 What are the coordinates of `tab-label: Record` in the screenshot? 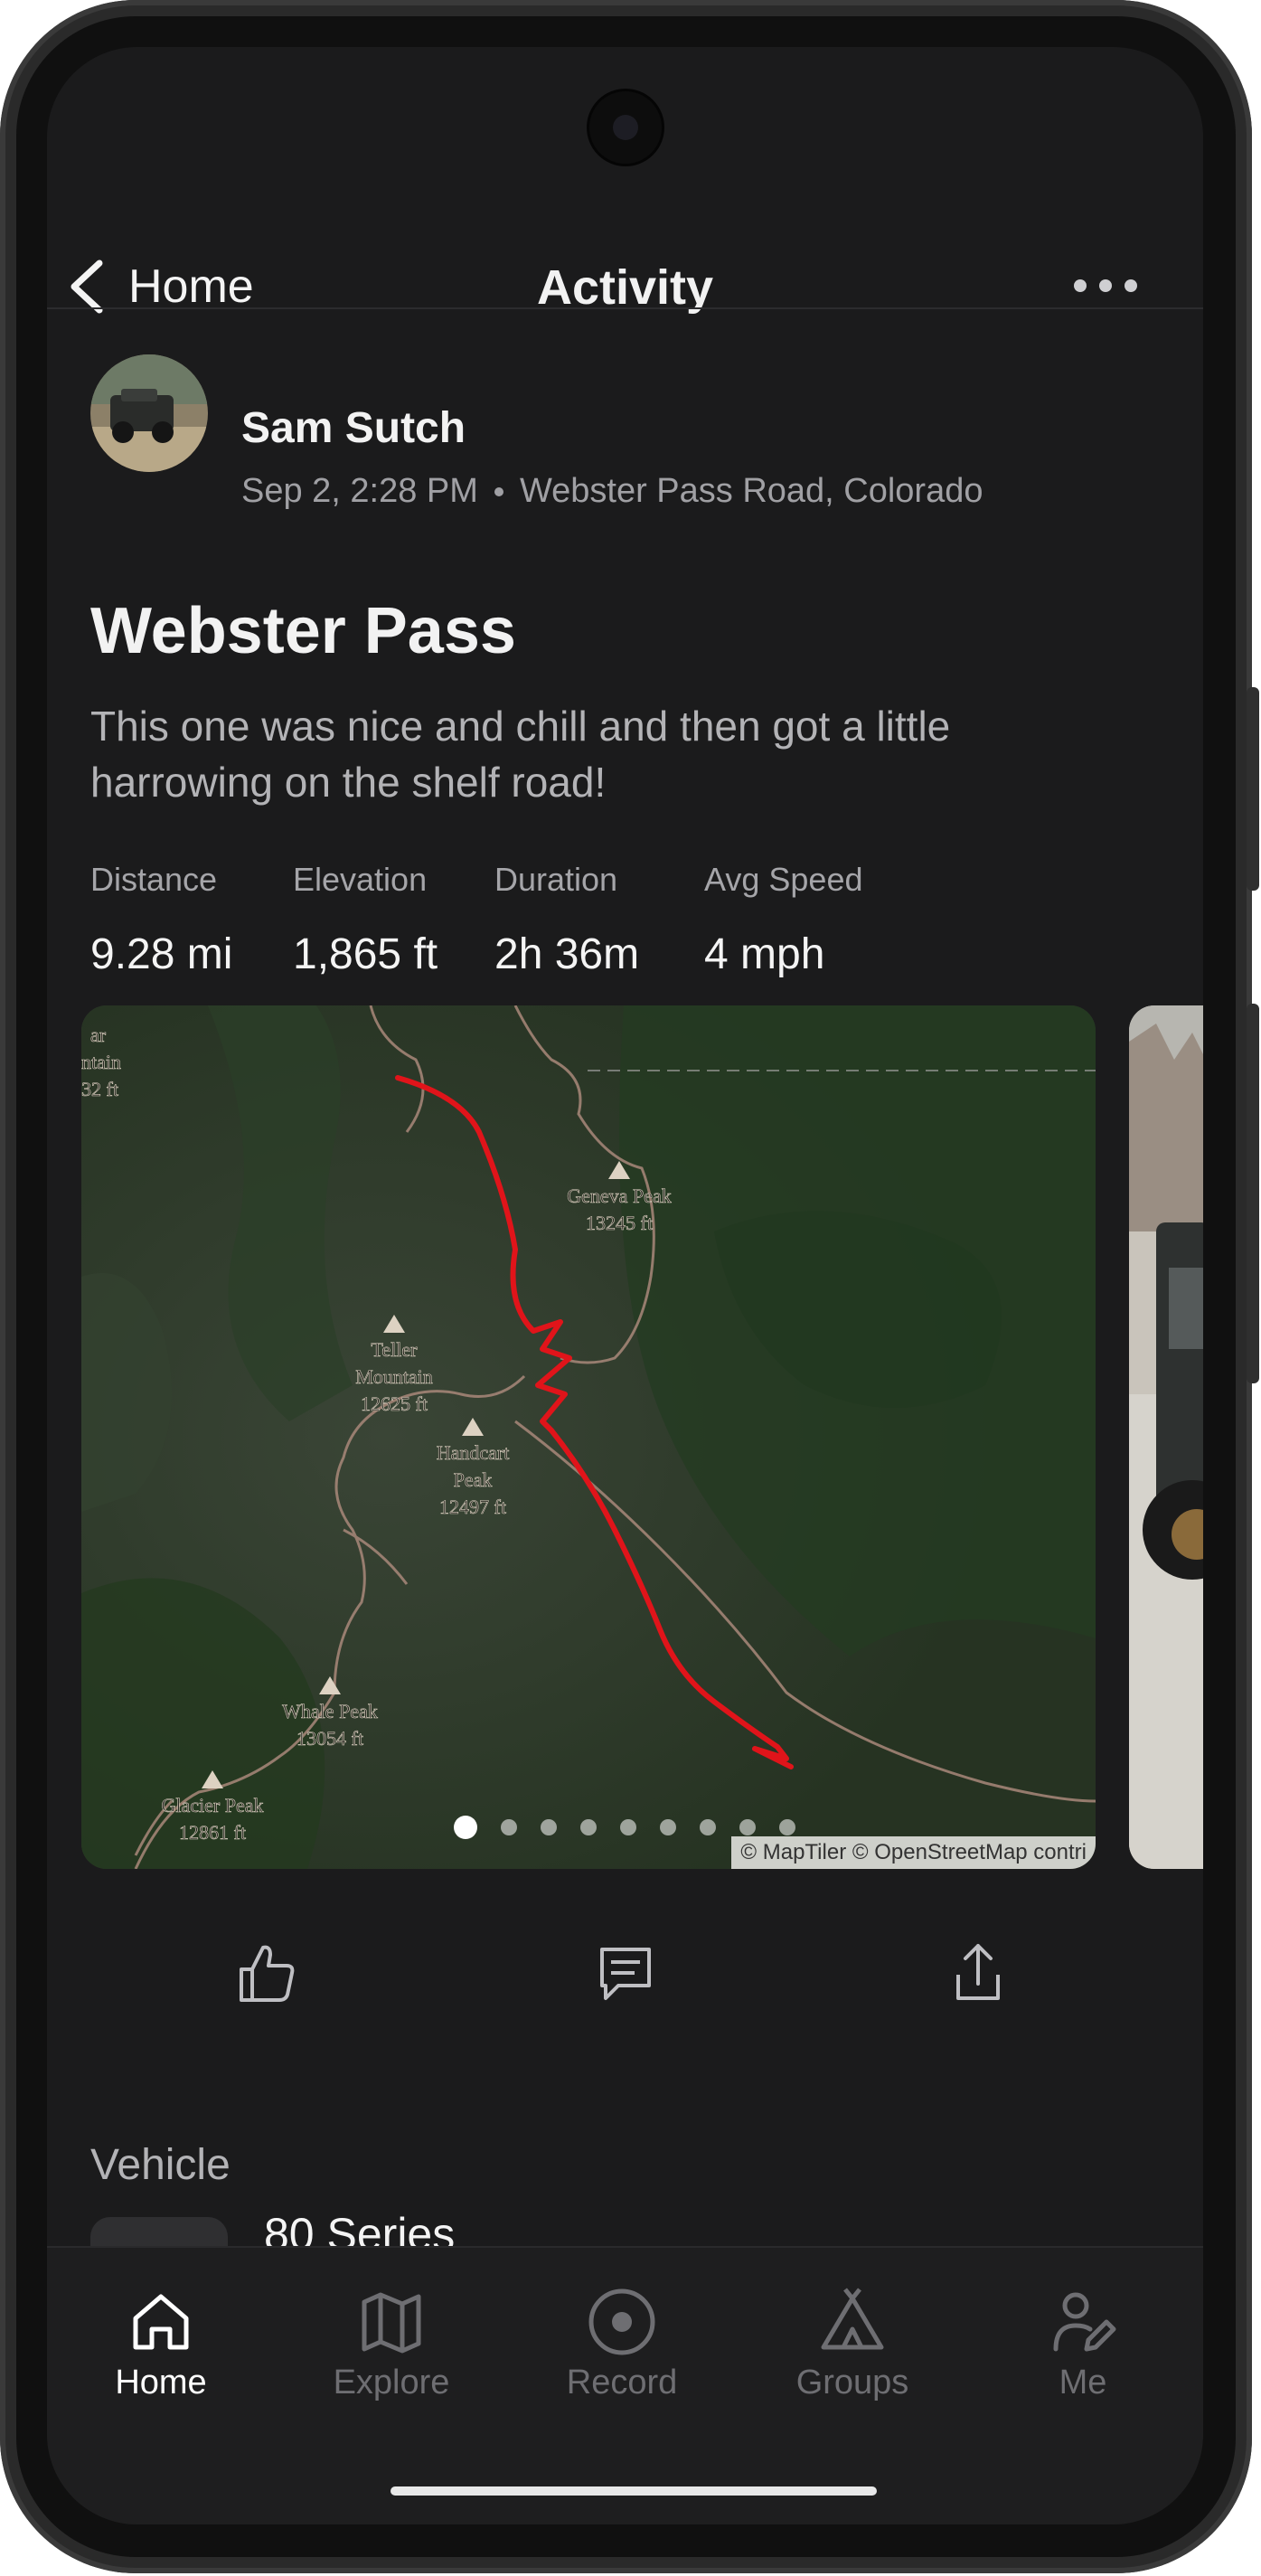 It's located at (622, 2382).